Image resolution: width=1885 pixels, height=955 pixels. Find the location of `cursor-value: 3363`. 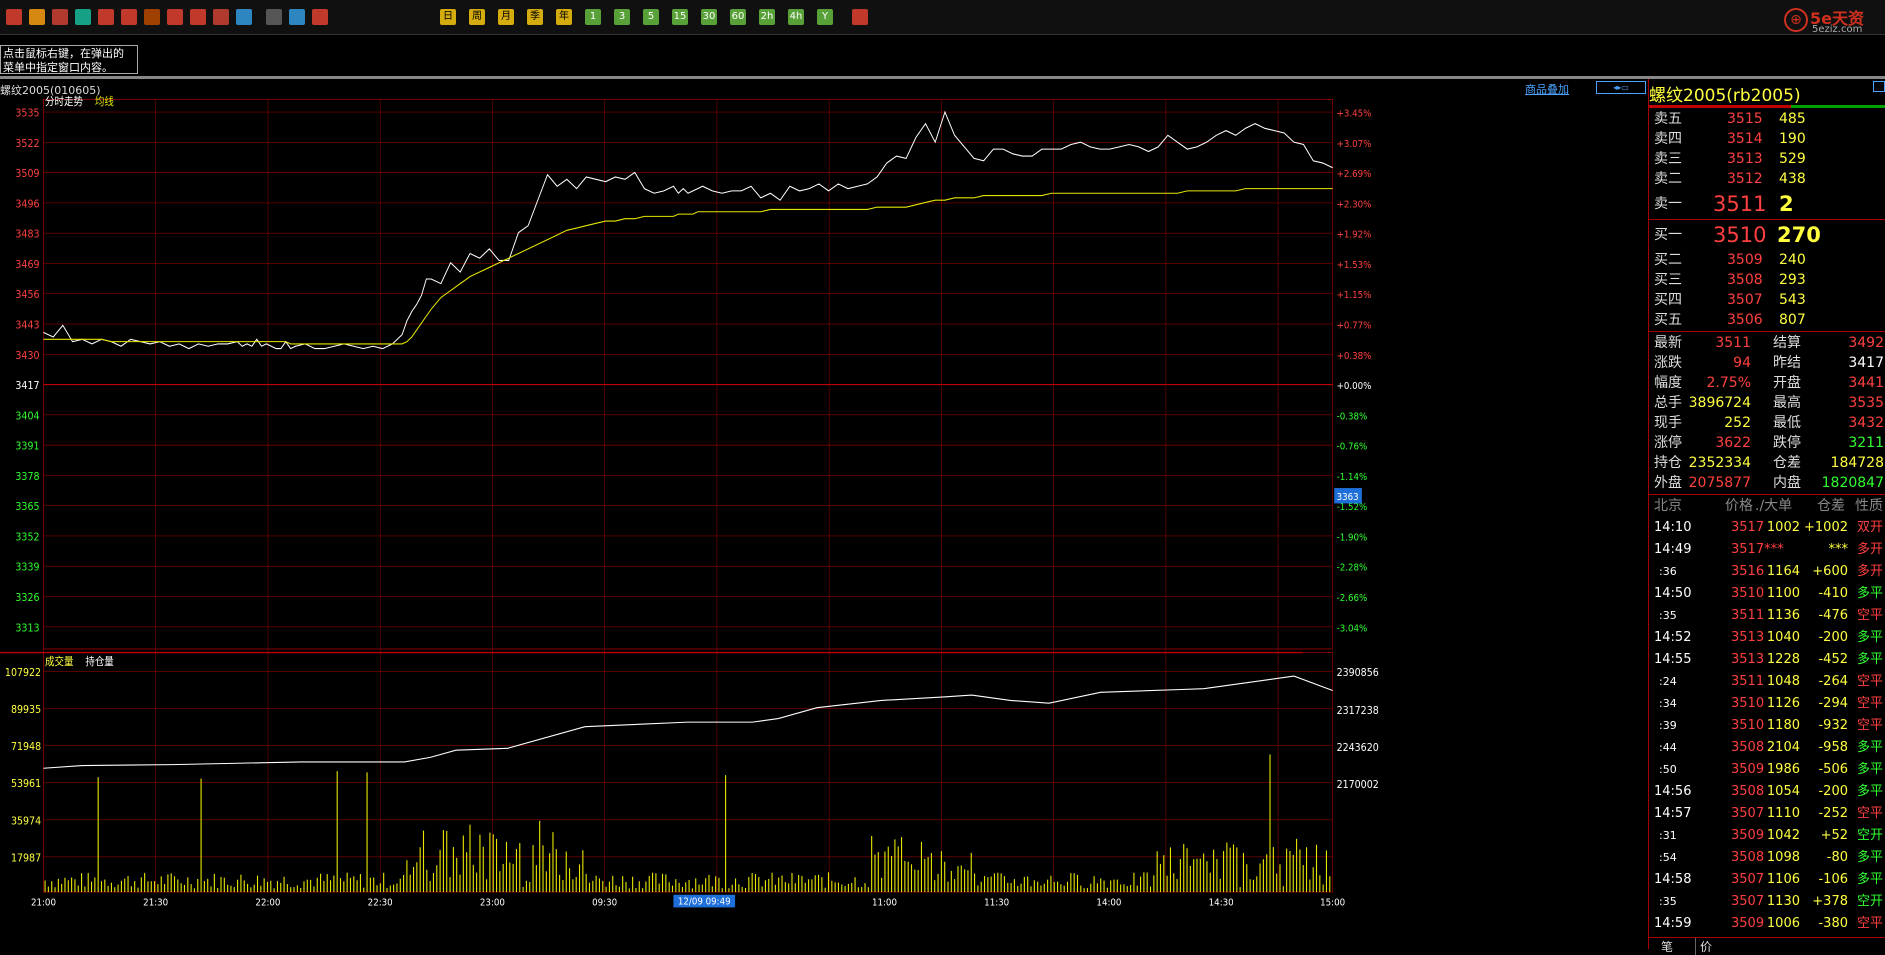

cursor-value: 3363 is located at coordinates (1348, 497).